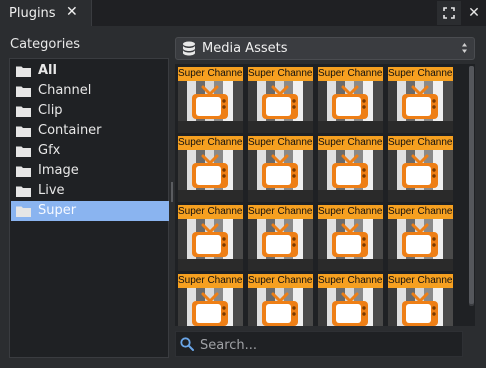  Describe the element at coordinates (65, 90) in the screenshot. I see `category-label: Channel` at that location.